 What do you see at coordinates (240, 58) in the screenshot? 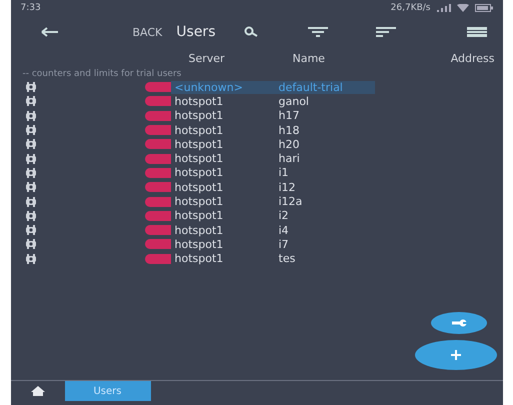
I see `column-header: Server` at bounding box center [240, 58].